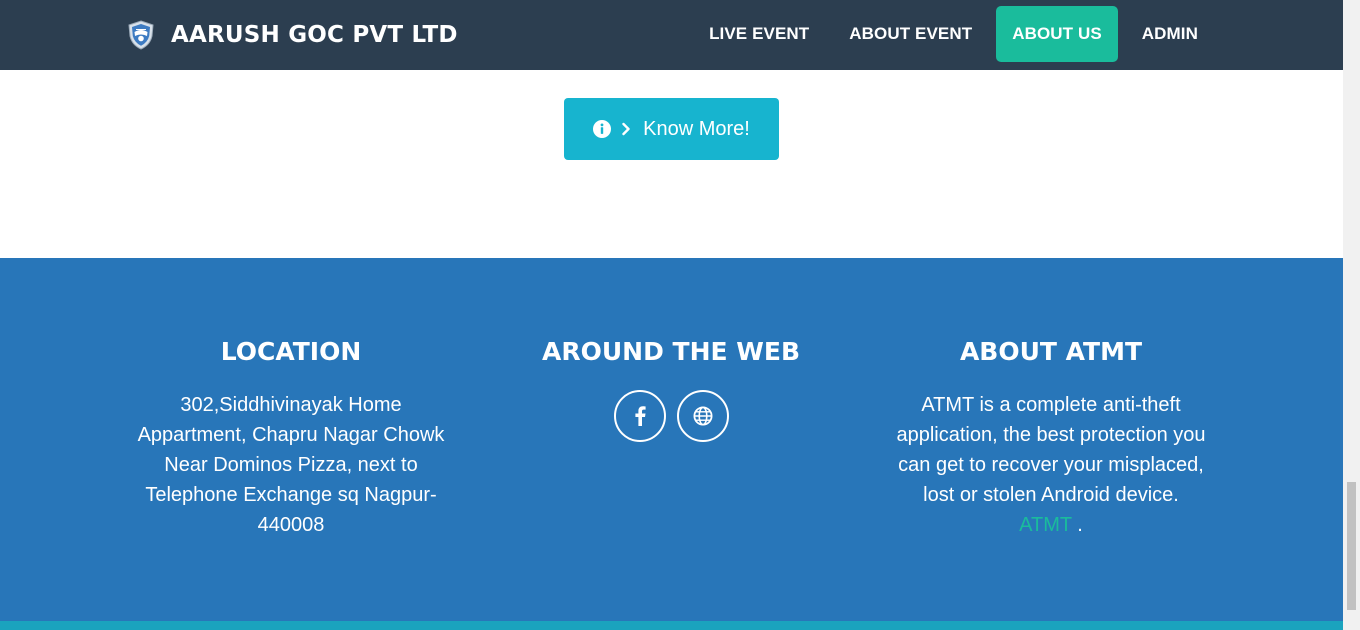 This screenshot has width=1360, height=630. I want to click on facebook-button, so click(639, 416).